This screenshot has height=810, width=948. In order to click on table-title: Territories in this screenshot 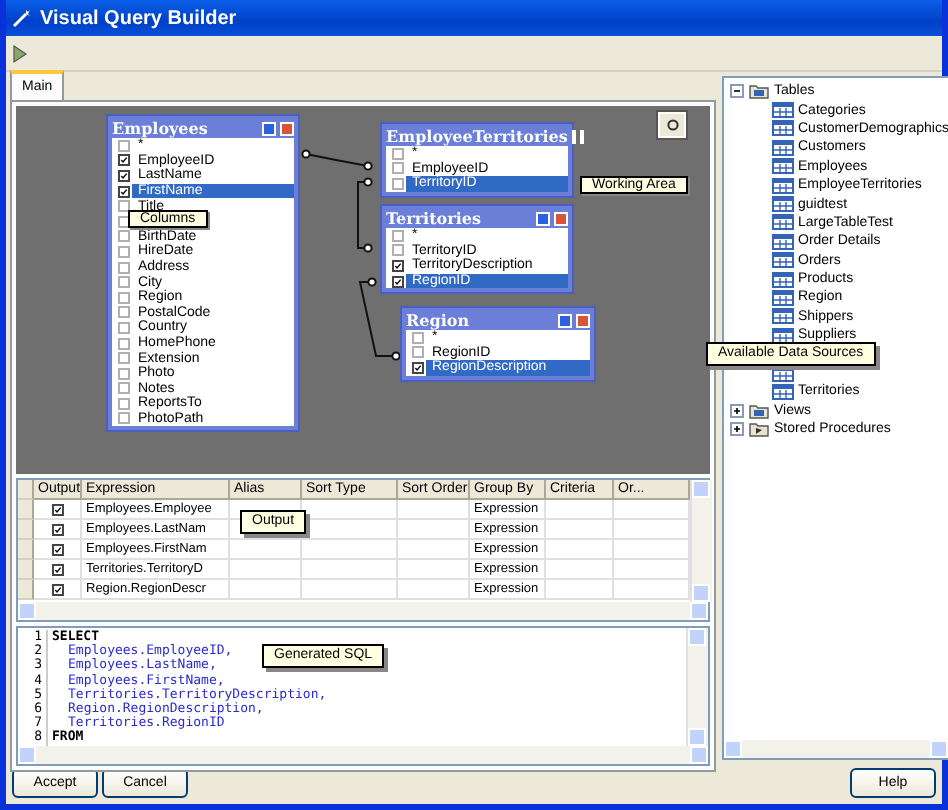, I will do `click(434, 218)`.